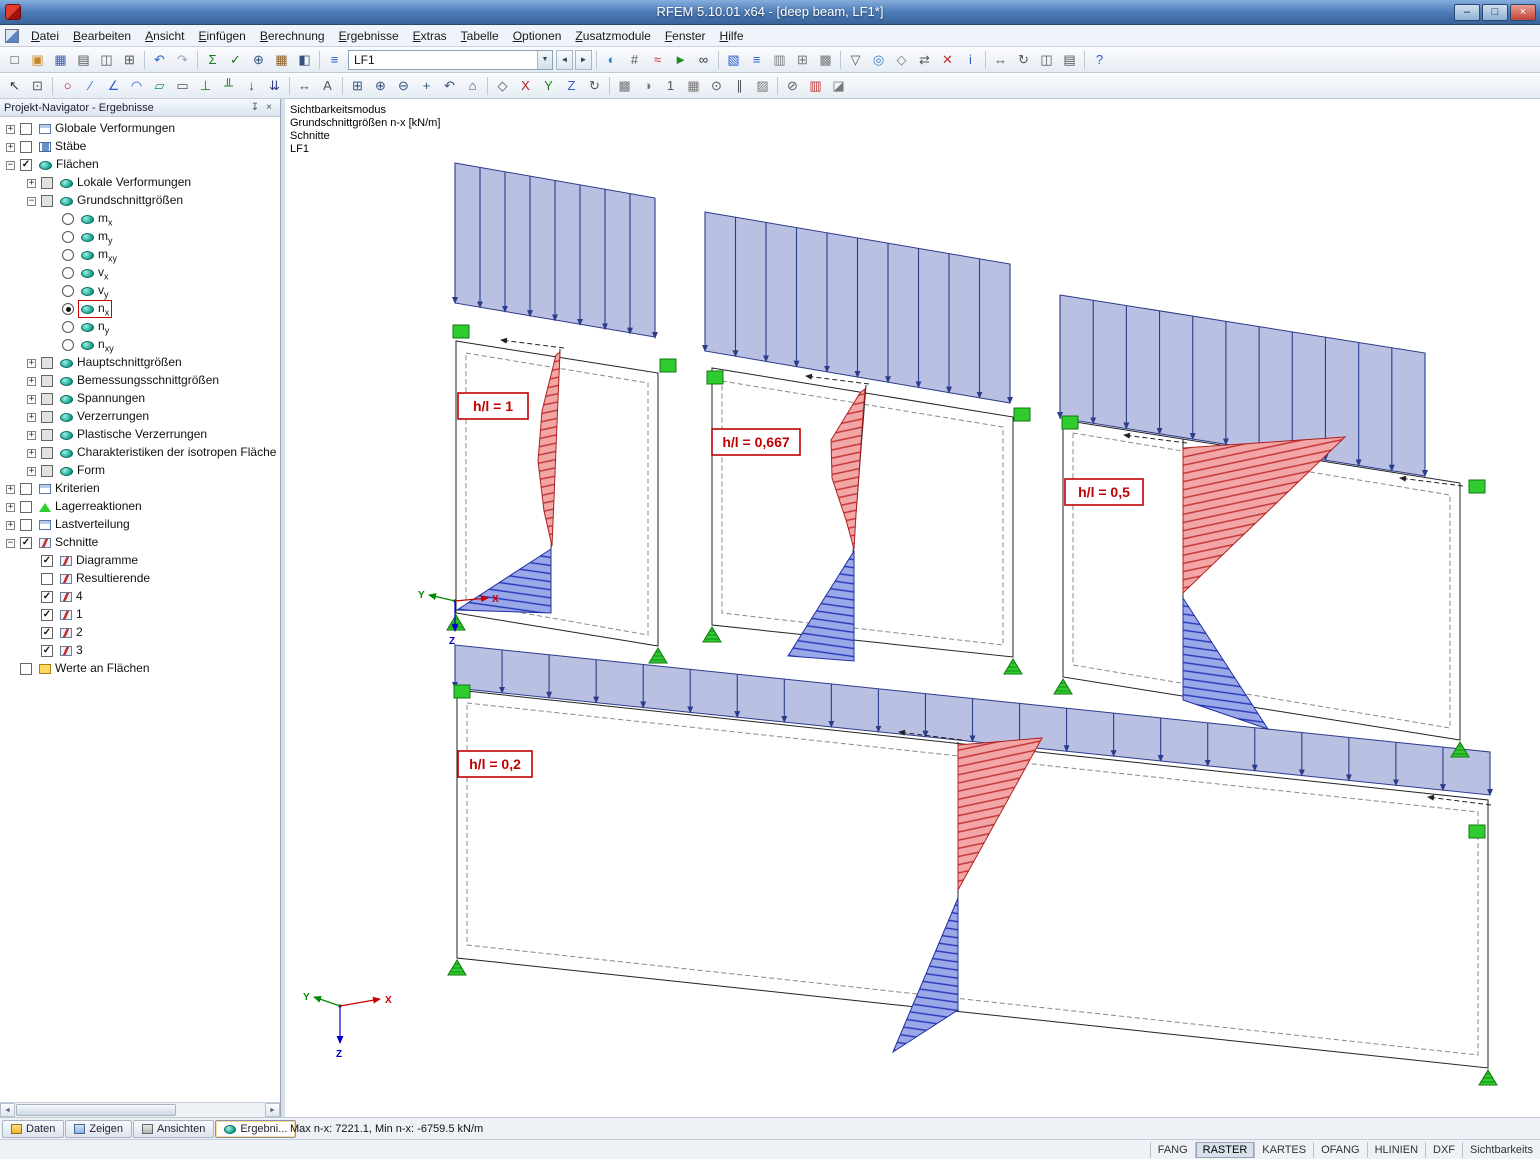 This screenshot has height=1159, width=1540. Describe the element at coordinates (449, 86) in the screenshot. I see `previous-view-button: ↶` at that location.